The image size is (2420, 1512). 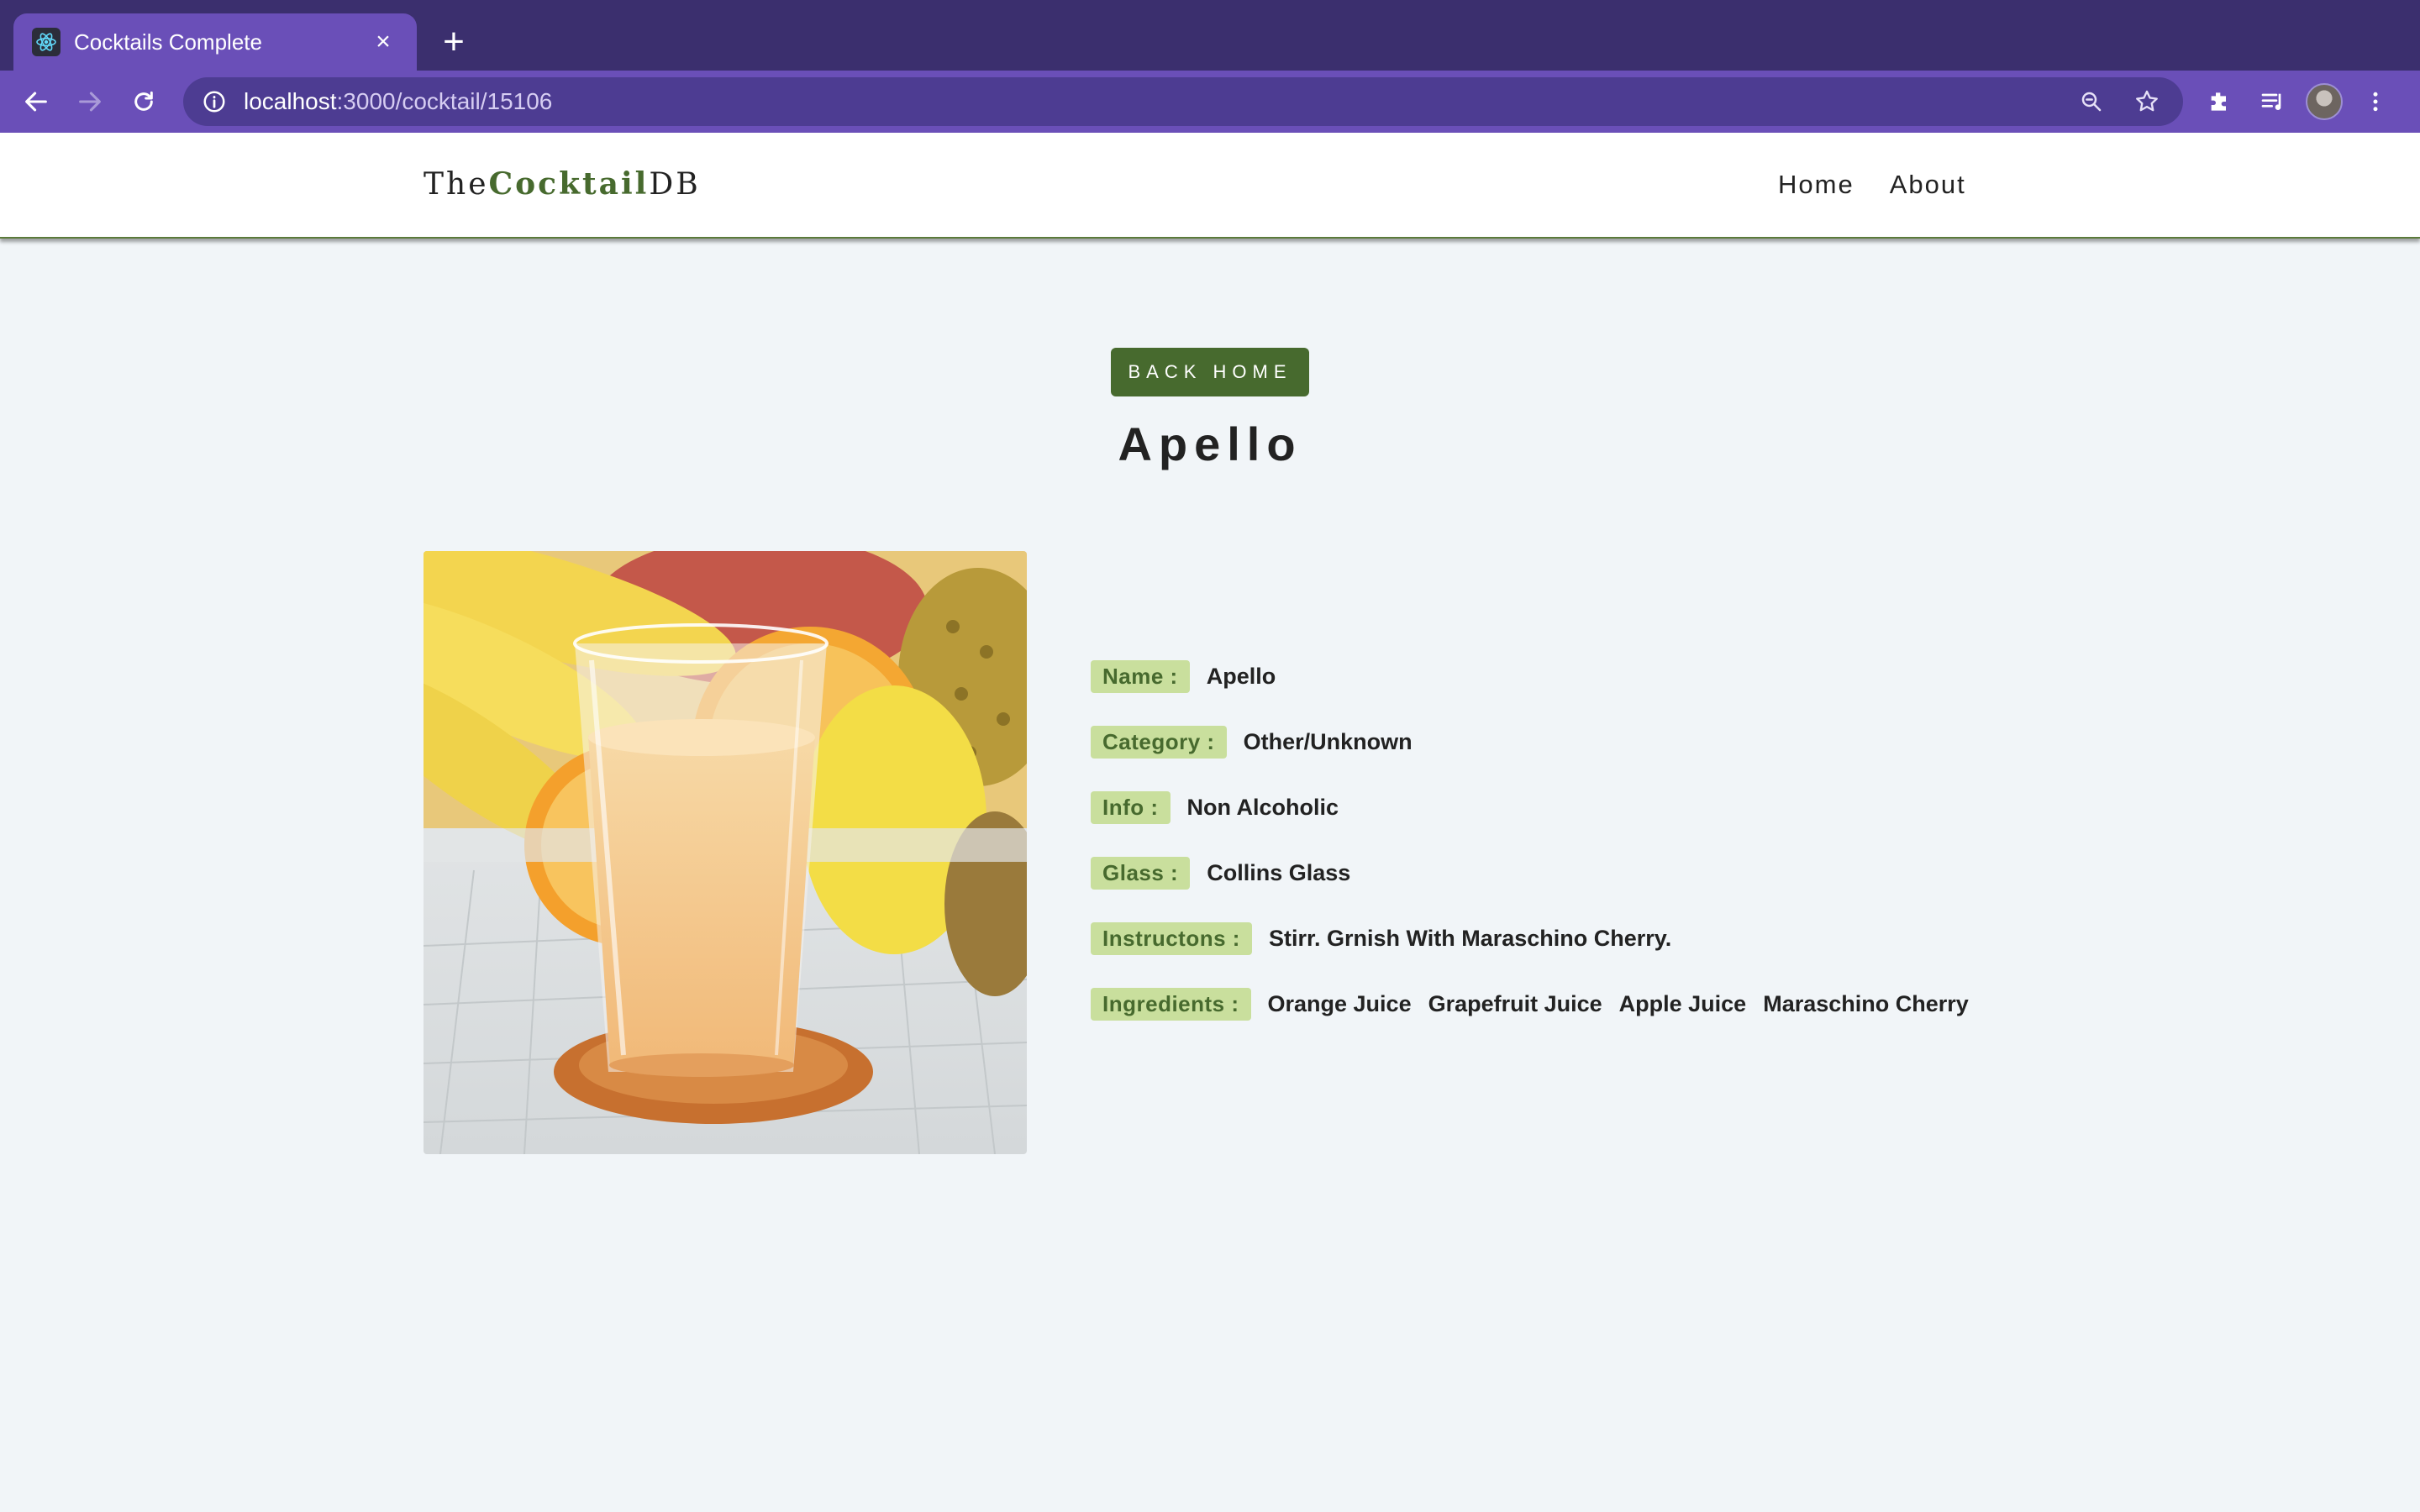 I want to click on category-label: Category :, so click(x=1159, y=742).